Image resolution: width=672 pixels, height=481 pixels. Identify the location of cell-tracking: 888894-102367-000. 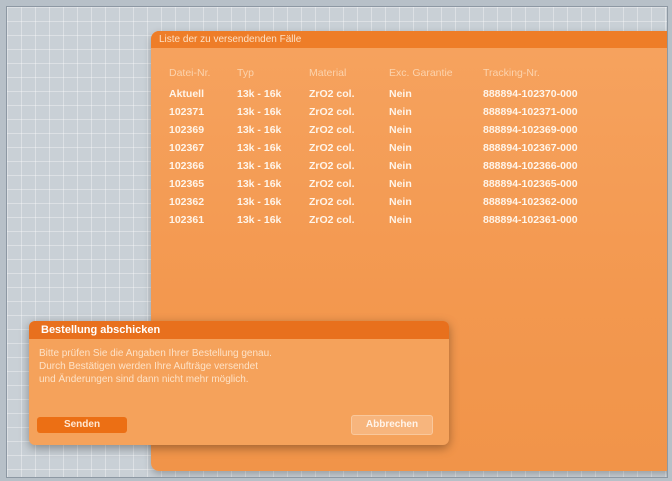
(530, 148).